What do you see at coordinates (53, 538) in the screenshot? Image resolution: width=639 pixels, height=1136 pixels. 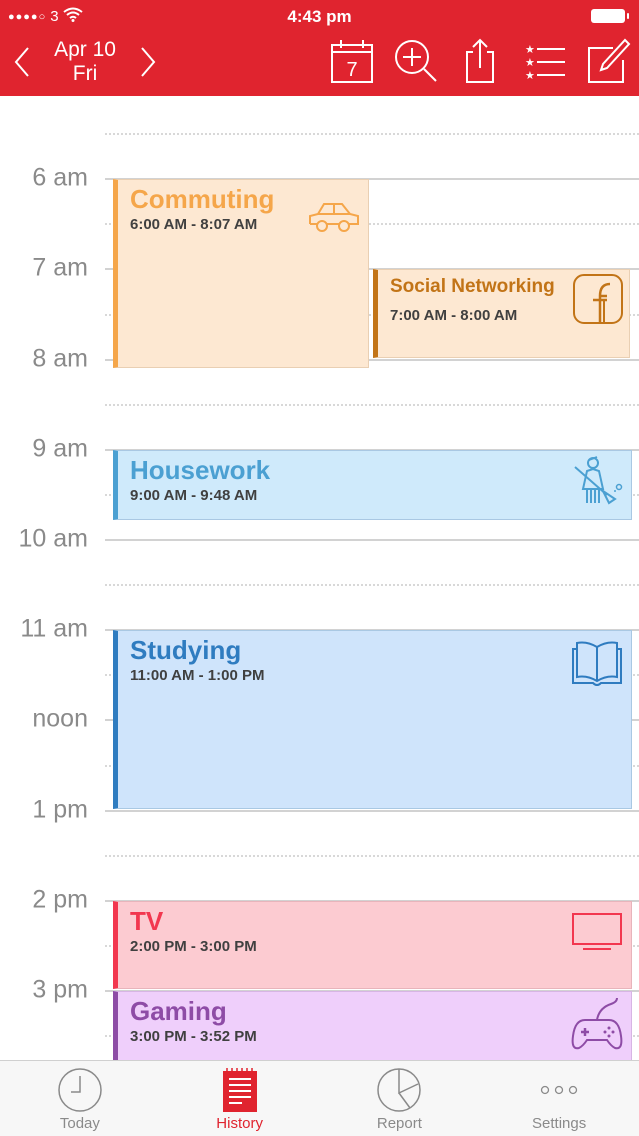 I see `hour-label: 10 am` at bounding box center [53, 538].